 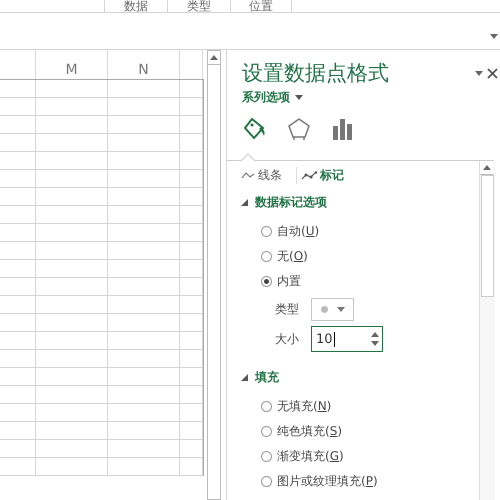 I want to click on scroll-up-button, so click(x=486, y=168).